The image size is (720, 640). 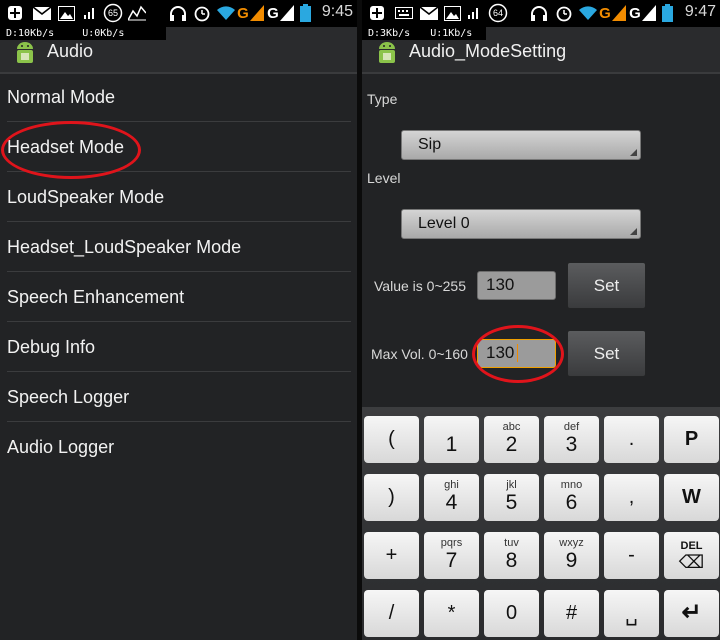 What do you see at coordinates (521, 224) in the screenshot?
I see `level-spinner: Level 0` at bounding box center [521, 224].